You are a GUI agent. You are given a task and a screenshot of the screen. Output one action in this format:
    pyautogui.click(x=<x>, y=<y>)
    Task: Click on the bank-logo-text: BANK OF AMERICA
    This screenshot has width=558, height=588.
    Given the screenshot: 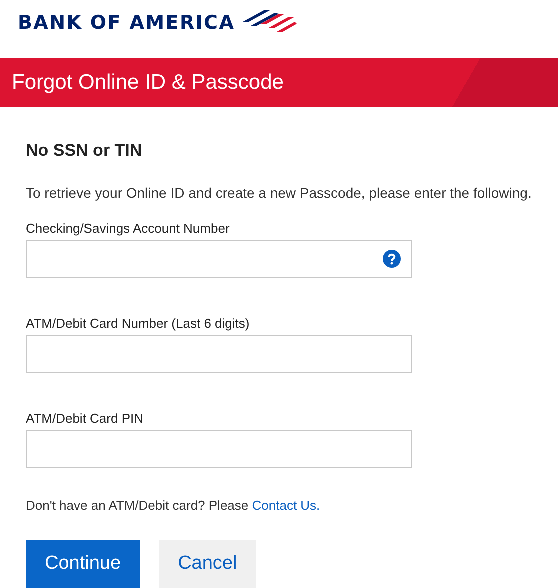 What is the action you would take?
    pyautogui.click(x=127, y=23)
    